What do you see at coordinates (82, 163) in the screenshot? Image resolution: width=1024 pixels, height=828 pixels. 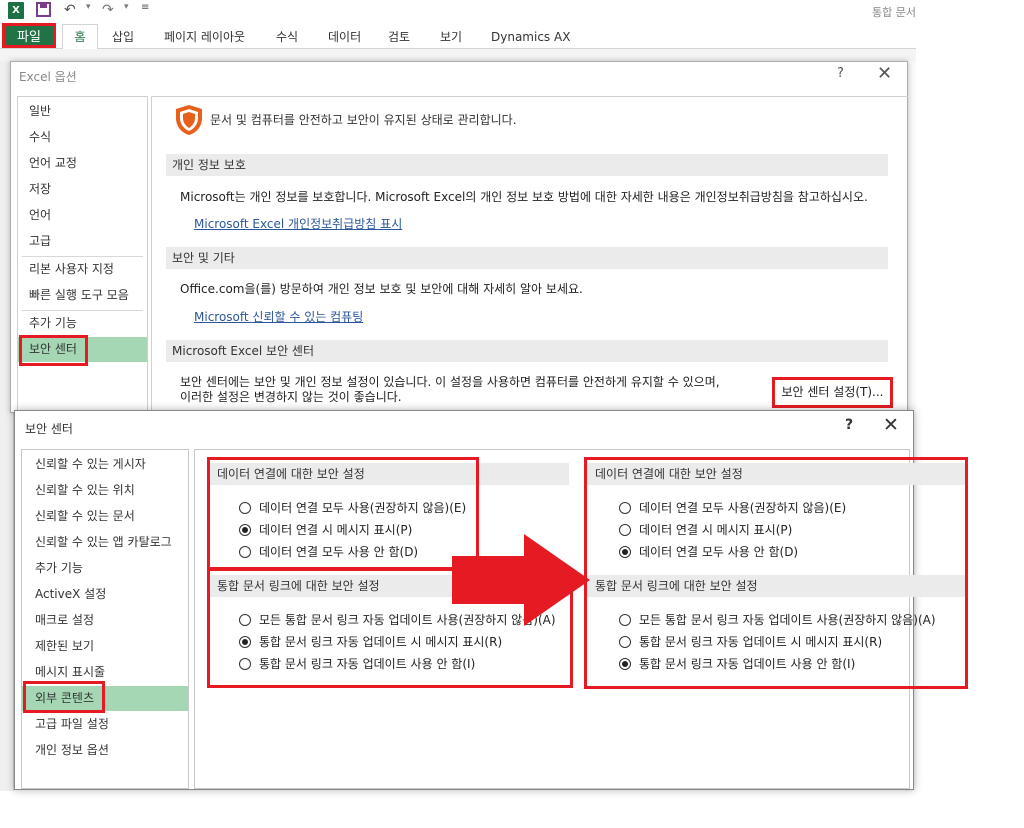 I see `nav-item-proofing: 언어 교정` at bounding box center [82, 163].